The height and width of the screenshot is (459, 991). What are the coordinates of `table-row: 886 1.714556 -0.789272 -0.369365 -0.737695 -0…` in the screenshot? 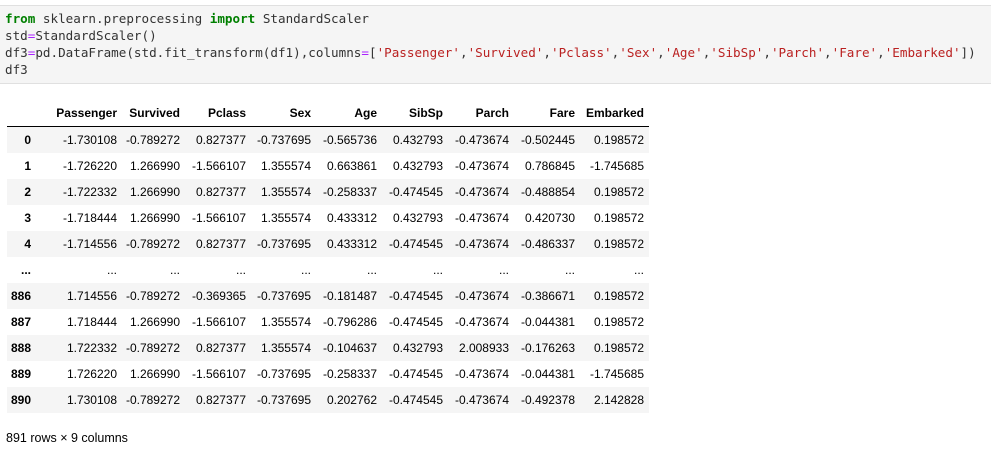 It's located at (328, 296).